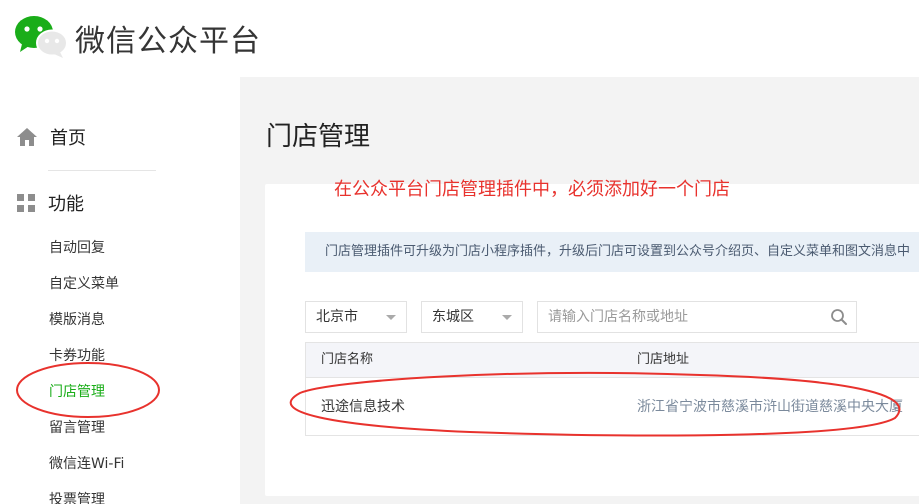  I want to click on column-header-store-address: 门店地址, so click(663, 359).